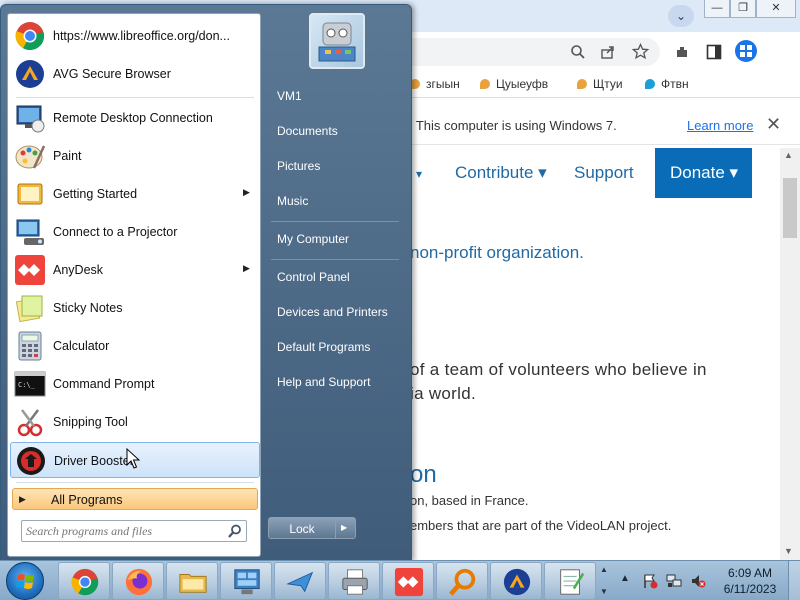 This screenshot has height=600, width=800. Describe the element at coordinates (600, 84) in the screenshot. I see `bookmark-item: Щтуи` at that location.